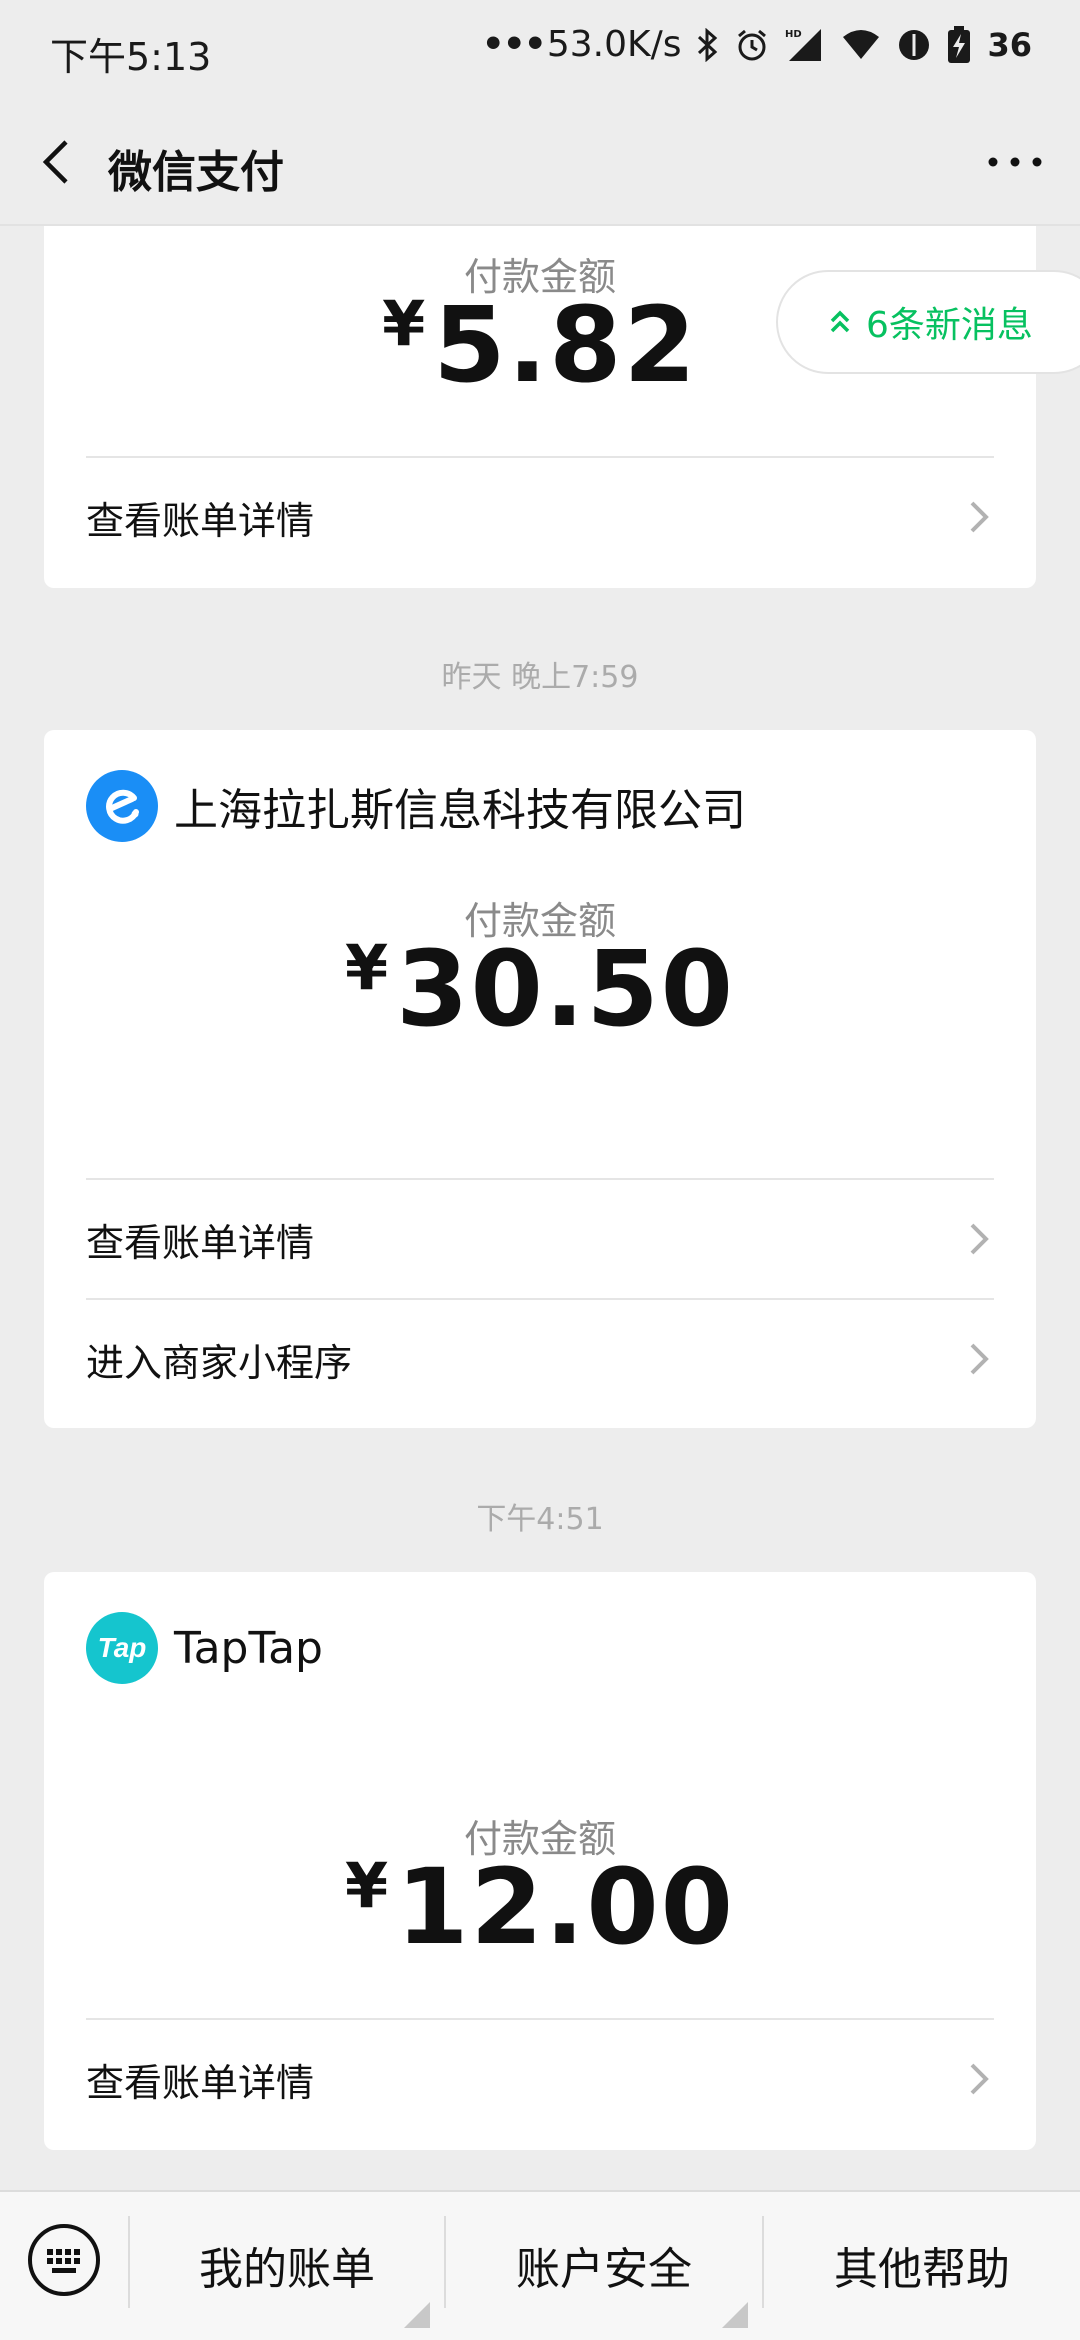  I want to click on payment-amount: ¥12.00, so click(540, 1907).